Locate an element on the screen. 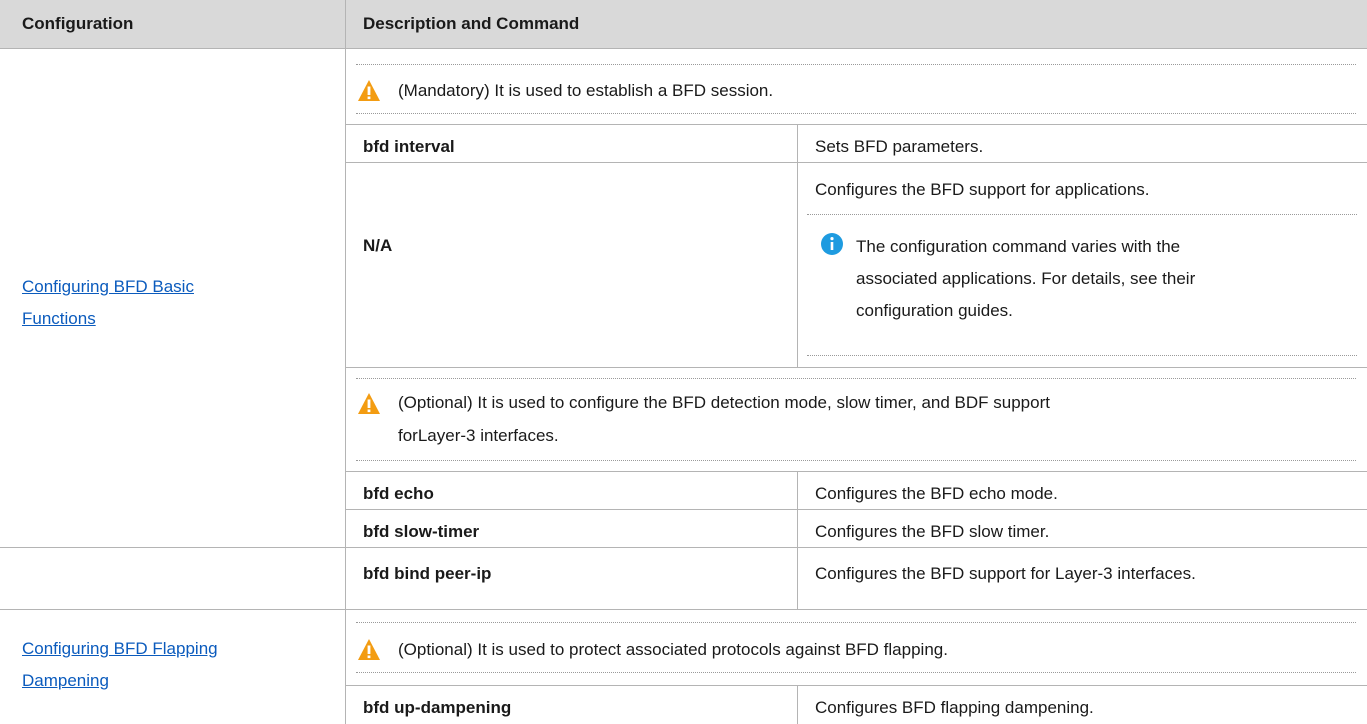 This screenshot has height=724, width=1367. command-bfd-slow-timer: bfd slow-timer is located at coordinates (421, 531).